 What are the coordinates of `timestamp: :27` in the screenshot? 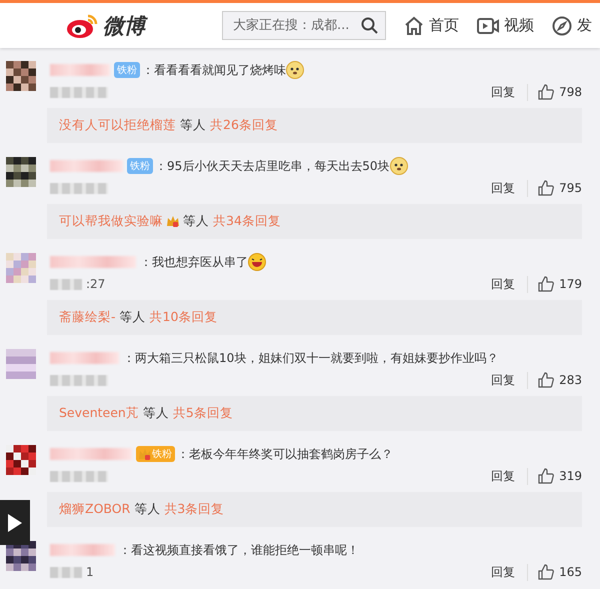 It's located at (96, 284).